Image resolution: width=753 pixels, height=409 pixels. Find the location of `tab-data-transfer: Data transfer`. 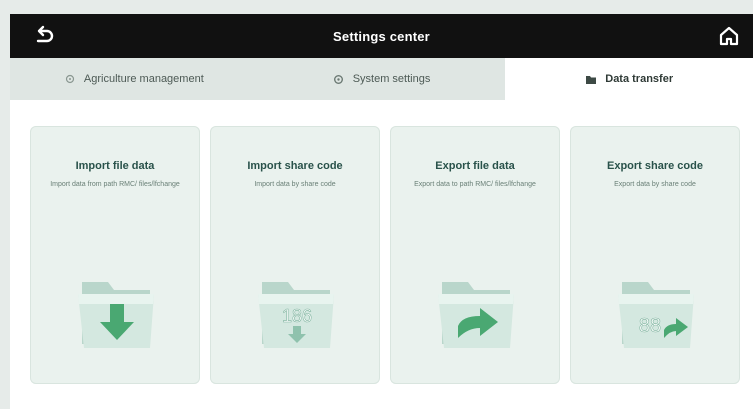

tab-data-transfer: Data transfer is located at coordinates (629, 79).